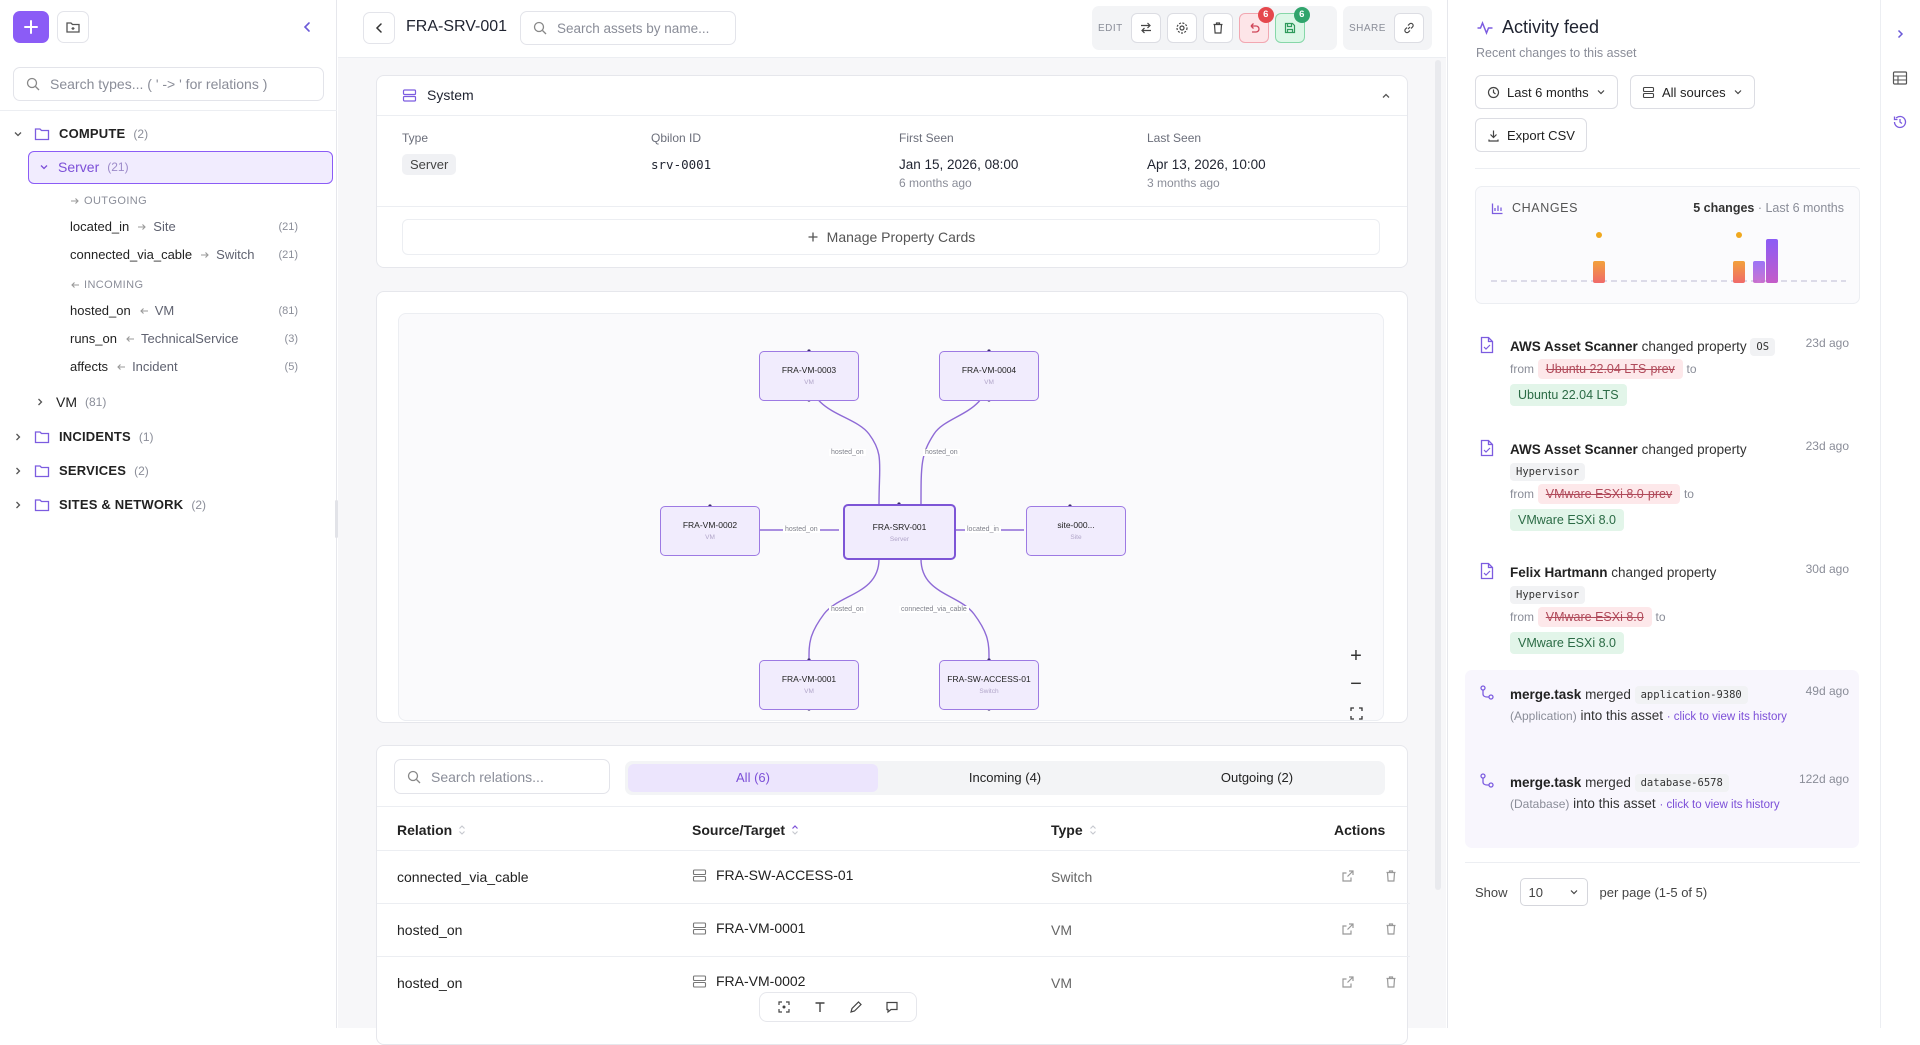 The image size is (1920, 1045). What do you see at coordinates (168, 84) in the screenshot?
I see `type-search-input: Search types... ( ' -> ' for relations )` at bounding box center [168, 84].